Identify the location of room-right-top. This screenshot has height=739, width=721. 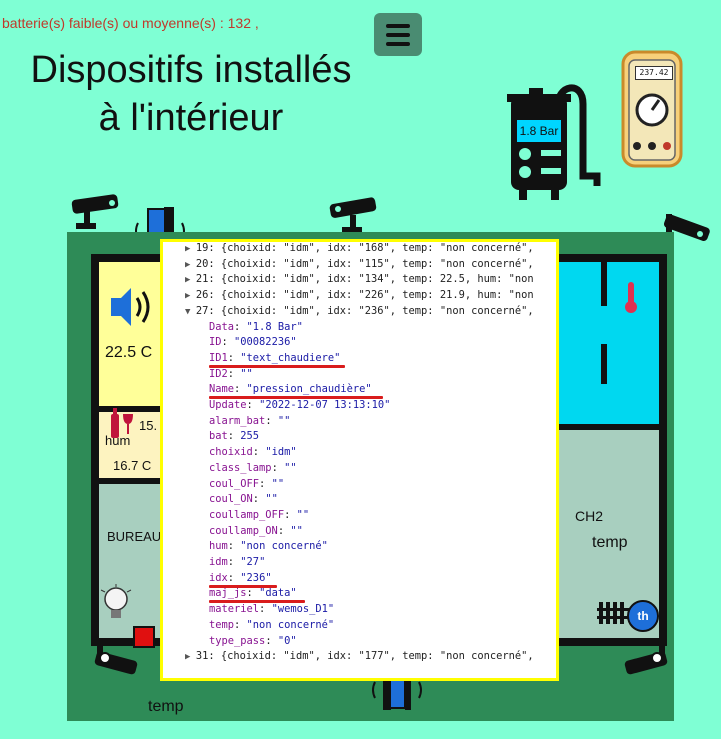
(607, 343).